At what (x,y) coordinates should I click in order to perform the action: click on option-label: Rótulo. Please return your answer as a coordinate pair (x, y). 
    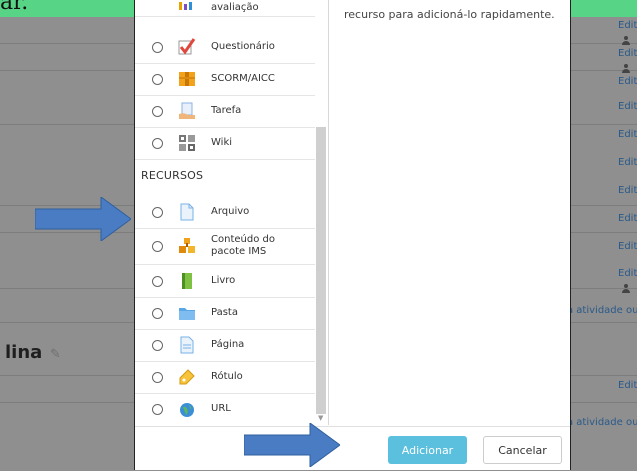
    Looking at the image, I should click on (227, 376).